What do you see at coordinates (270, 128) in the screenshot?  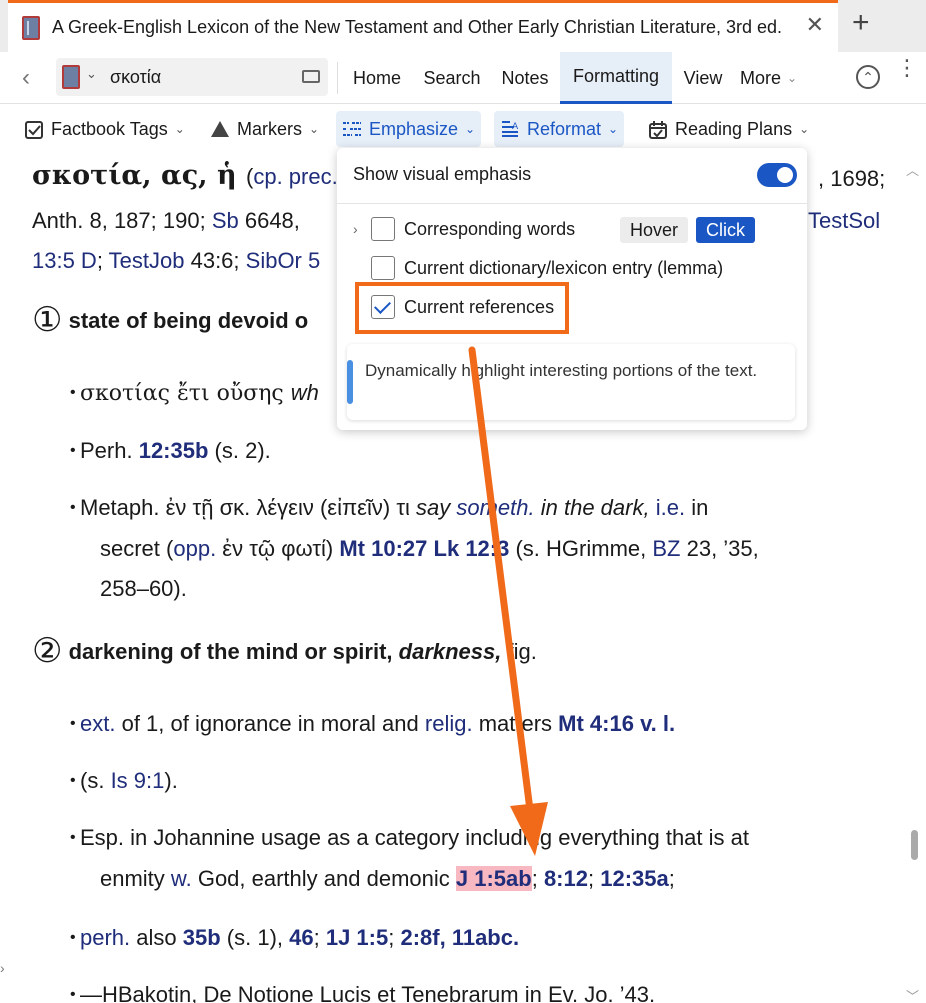 I see `markers-label: Markers` at bounding box center [270, 128].